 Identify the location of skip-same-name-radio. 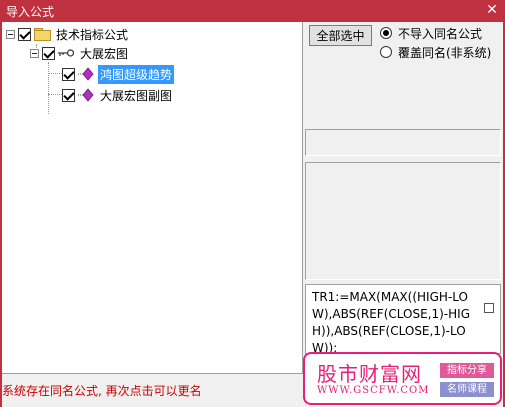
(386, 33).